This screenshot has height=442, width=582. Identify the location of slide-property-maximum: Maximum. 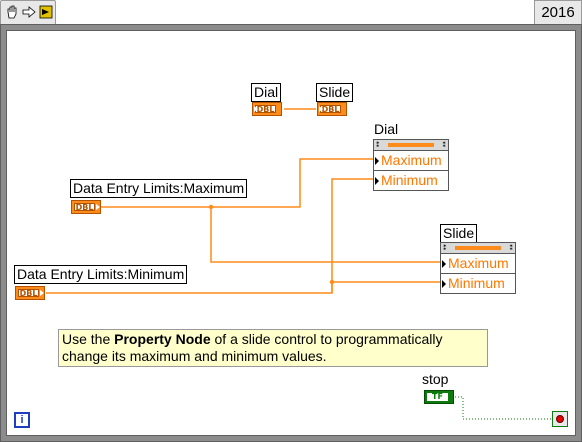
(478, 264).